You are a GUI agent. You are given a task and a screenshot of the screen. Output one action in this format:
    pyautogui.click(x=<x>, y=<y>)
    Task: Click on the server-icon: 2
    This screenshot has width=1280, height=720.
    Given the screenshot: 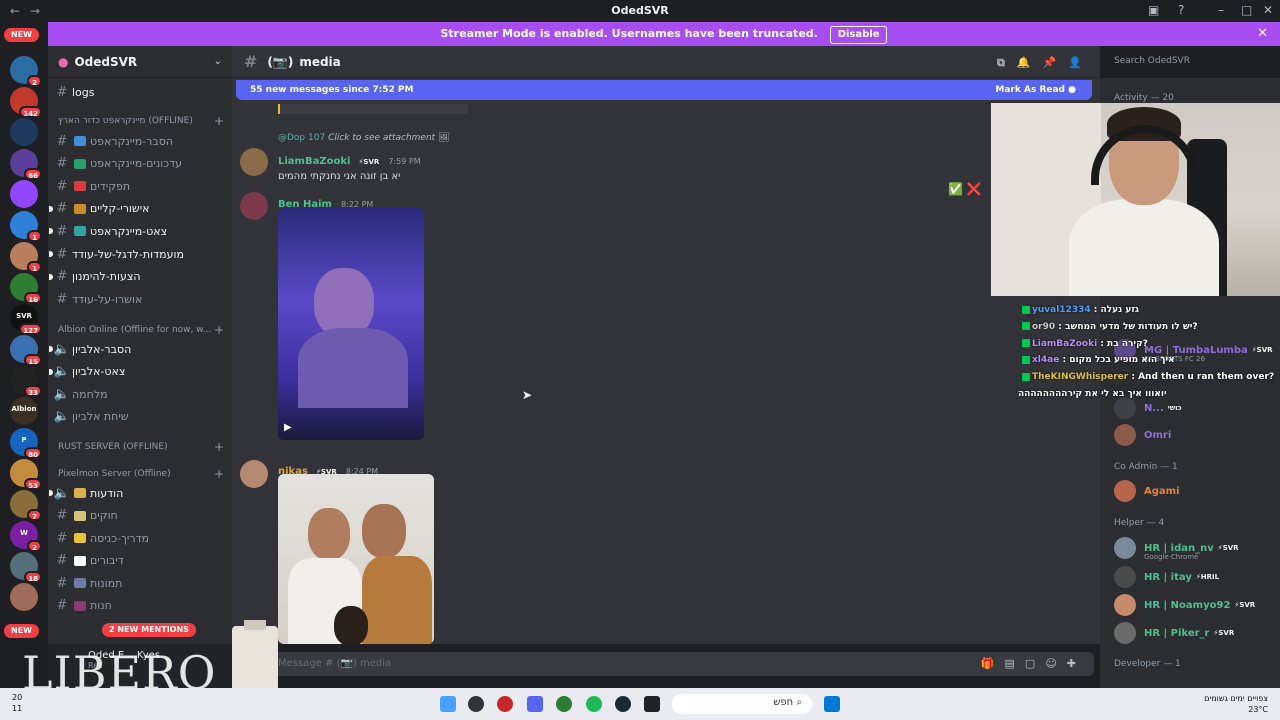 What is the action you would take?
    pyautogui.click(x=26, y=71)
    